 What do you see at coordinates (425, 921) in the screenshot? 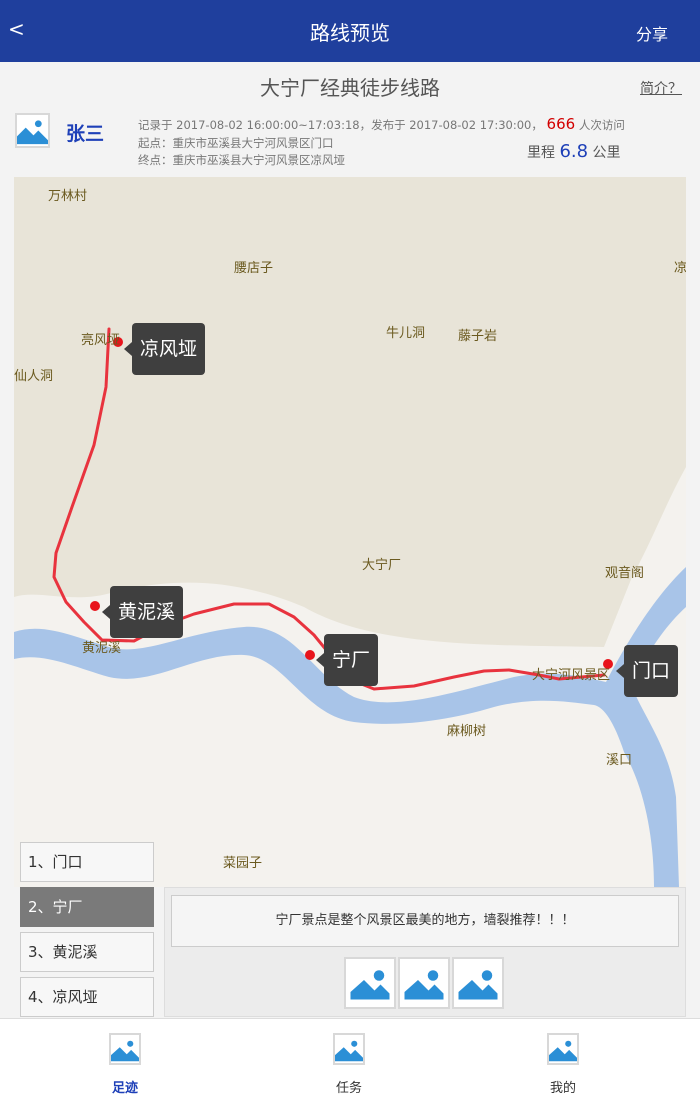
I see `stop-description: 宁厂景点是整个风景区最美的地方，墙裂推荐！！！` at bounding box center [425, 921].